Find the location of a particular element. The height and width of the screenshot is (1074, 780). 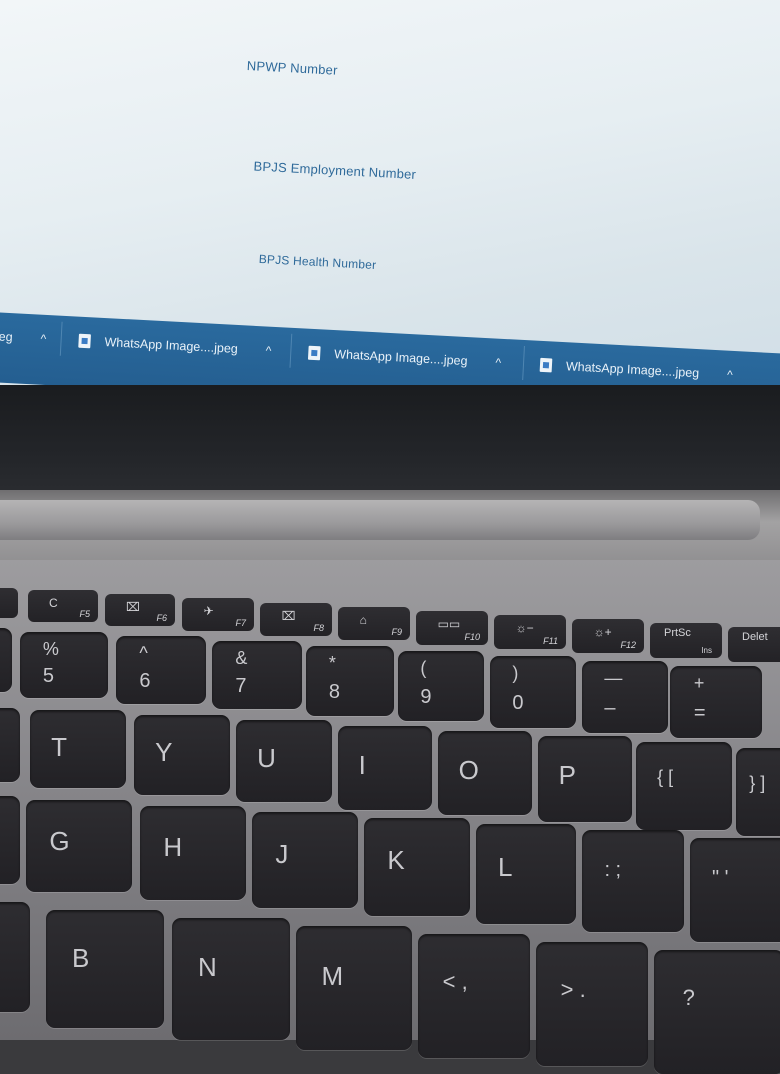

key-minus: — – is located at coordinates (625, 697).